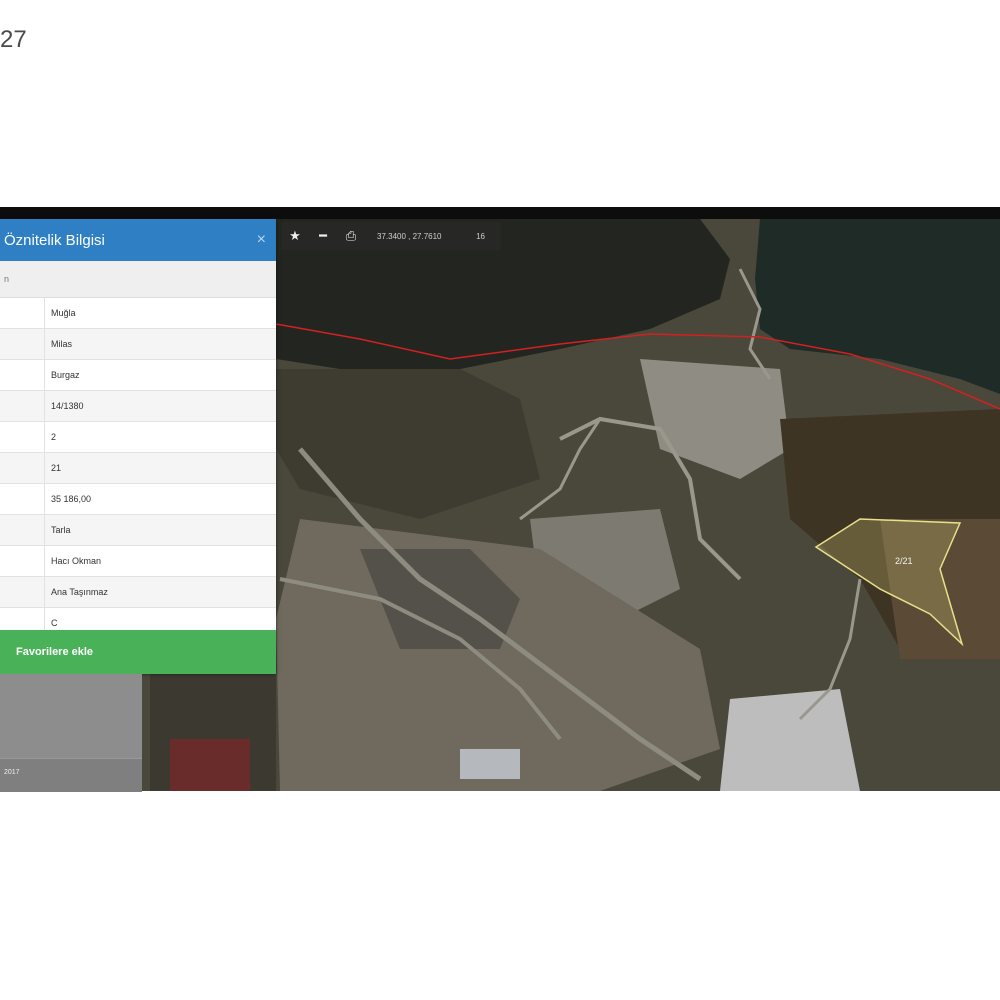 This screenshot has height=1000, width=1000. Describe the element at coordinates (138, 592) in the screenshot. I see `table-row: Ana Taşınmaz` at that location.